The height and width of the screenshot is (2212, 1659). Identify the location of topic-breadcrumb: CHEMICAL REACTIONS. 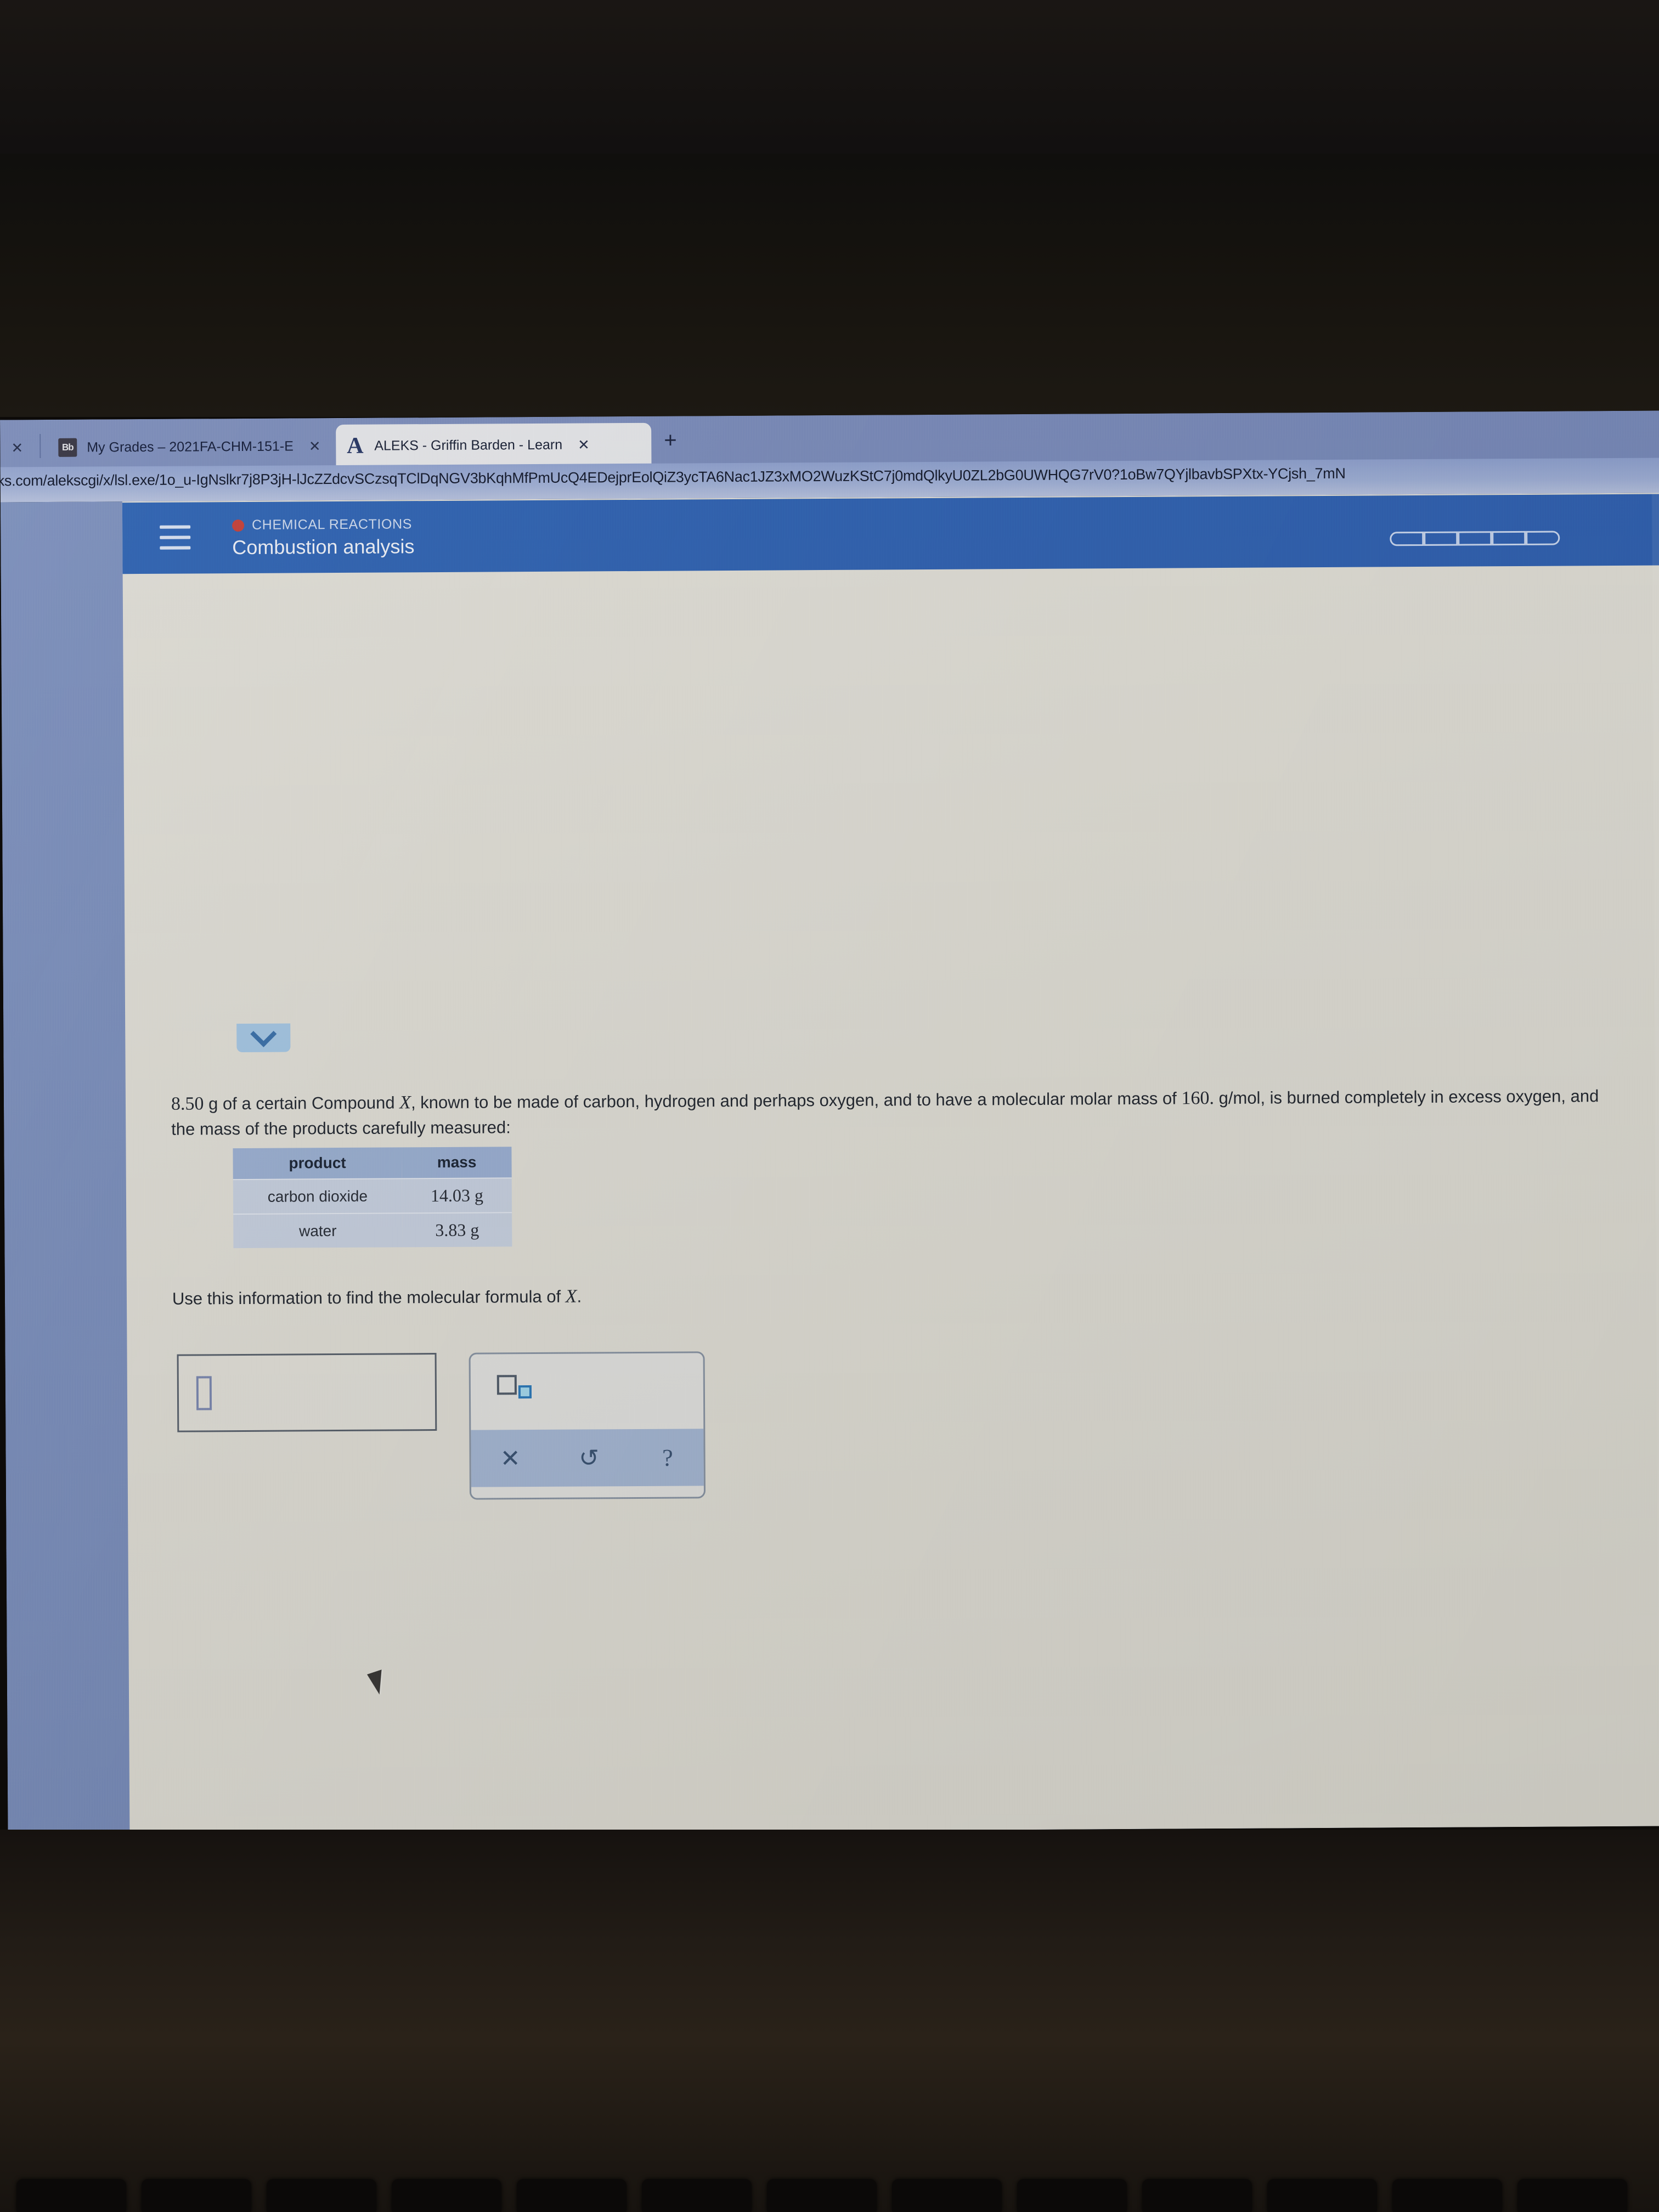
(322, 525).